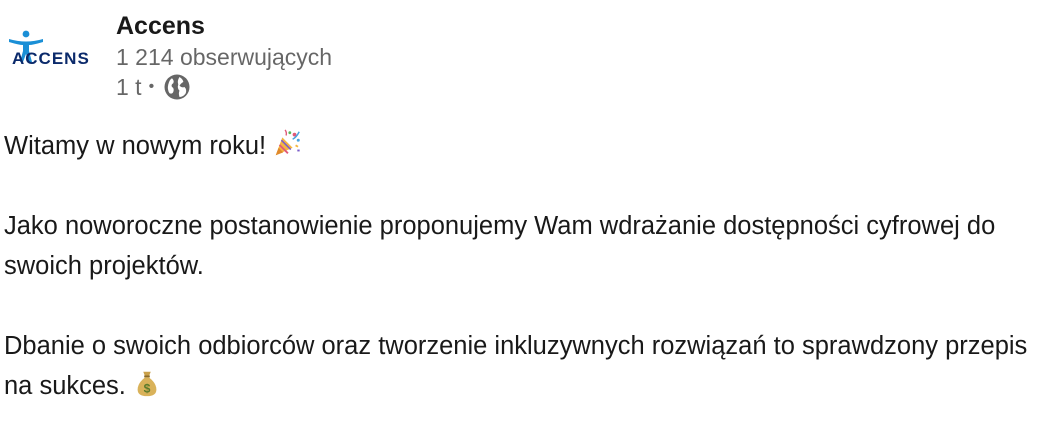 Image resolution: width=1044 pixels, height=446 pixels. I want to click on company-name: Accens, so click(224, 26).